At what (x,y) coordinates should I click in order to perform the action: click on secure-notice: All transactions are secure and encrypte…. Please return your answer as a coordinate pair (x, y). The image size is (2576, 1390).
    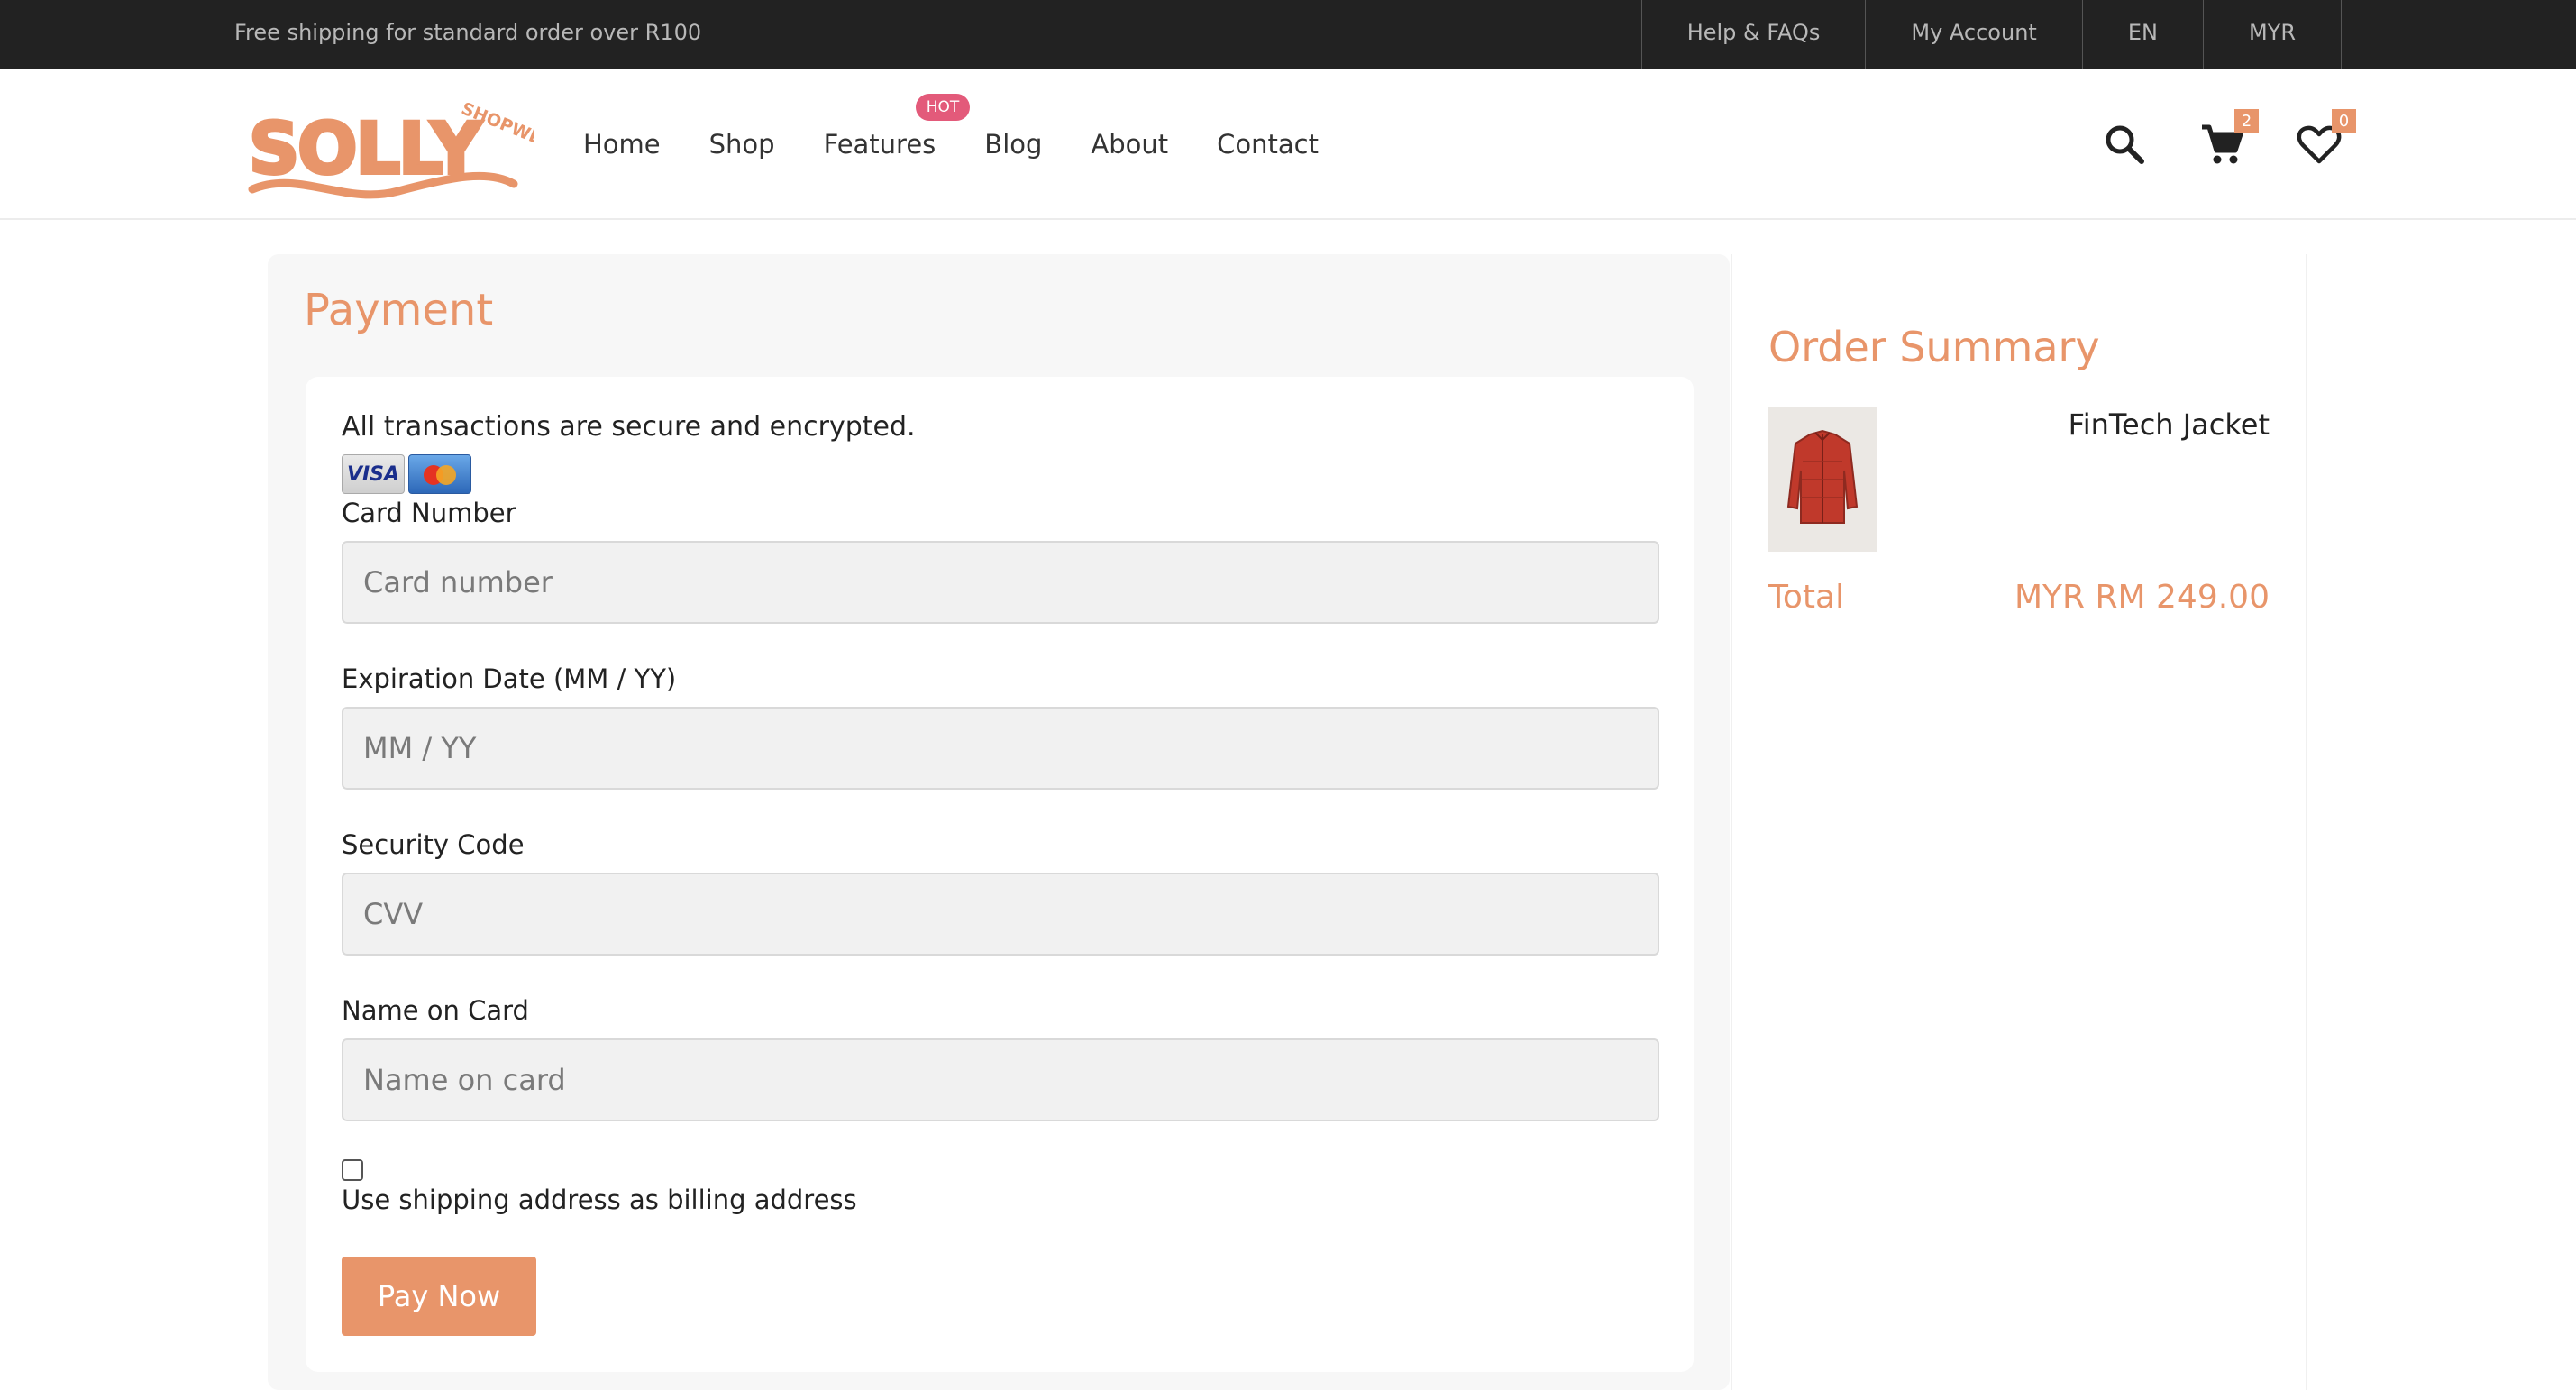
    Looking at the image, I should click on (629, 427).